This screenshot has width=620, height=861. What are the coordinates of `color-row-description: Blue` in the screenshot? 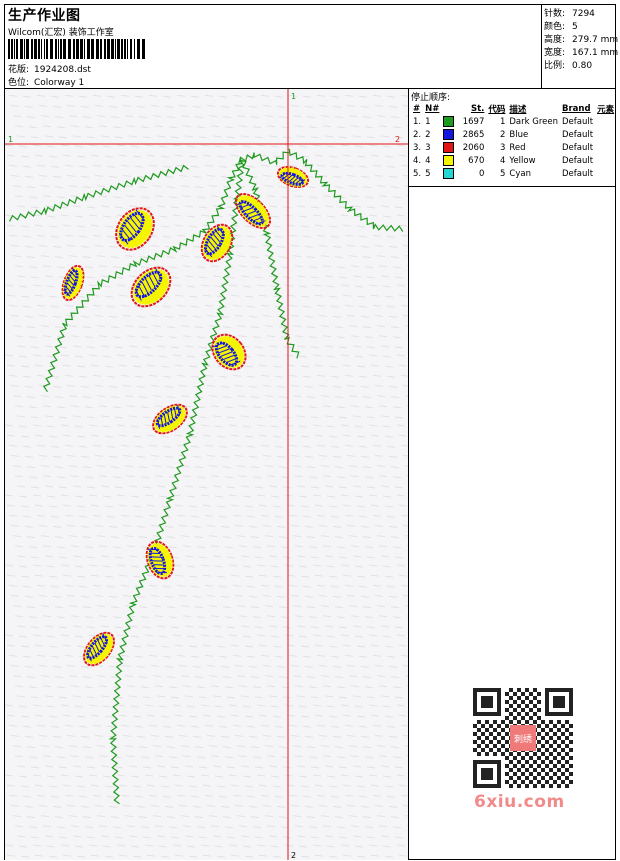 It's located at (519, 134).